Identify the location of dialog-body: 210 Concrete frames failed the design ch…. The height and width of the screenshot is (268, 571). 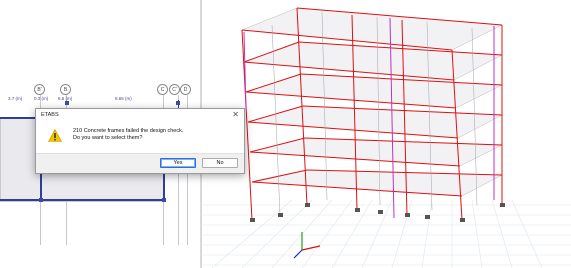
(140, 139).